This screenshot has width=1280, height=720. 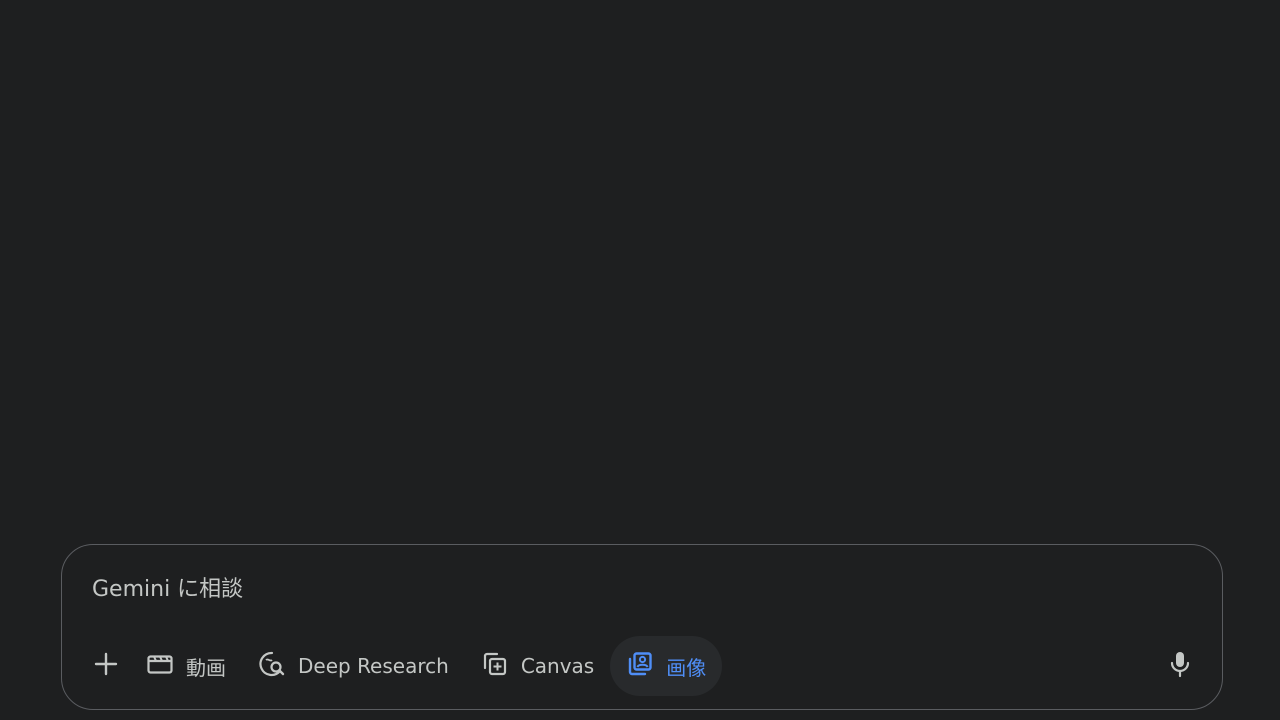 What do you see at coordinates (640, 666) in the screenshot?
I see `image-icon` at bounding box center [640, 666].